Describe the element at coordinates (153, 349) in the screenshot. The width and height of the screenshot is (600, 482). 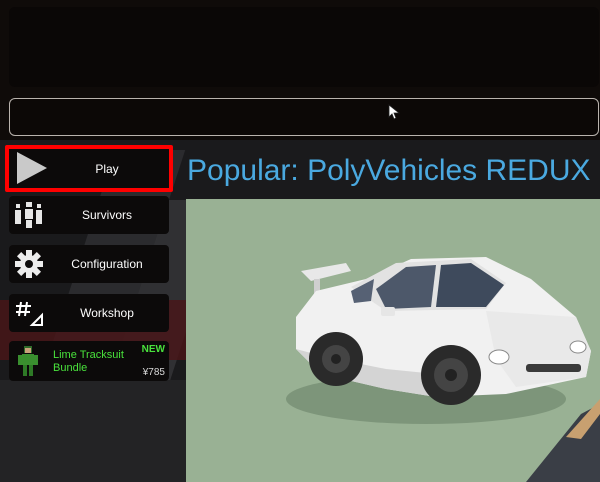
I see `new-badge: NEW` at that location.